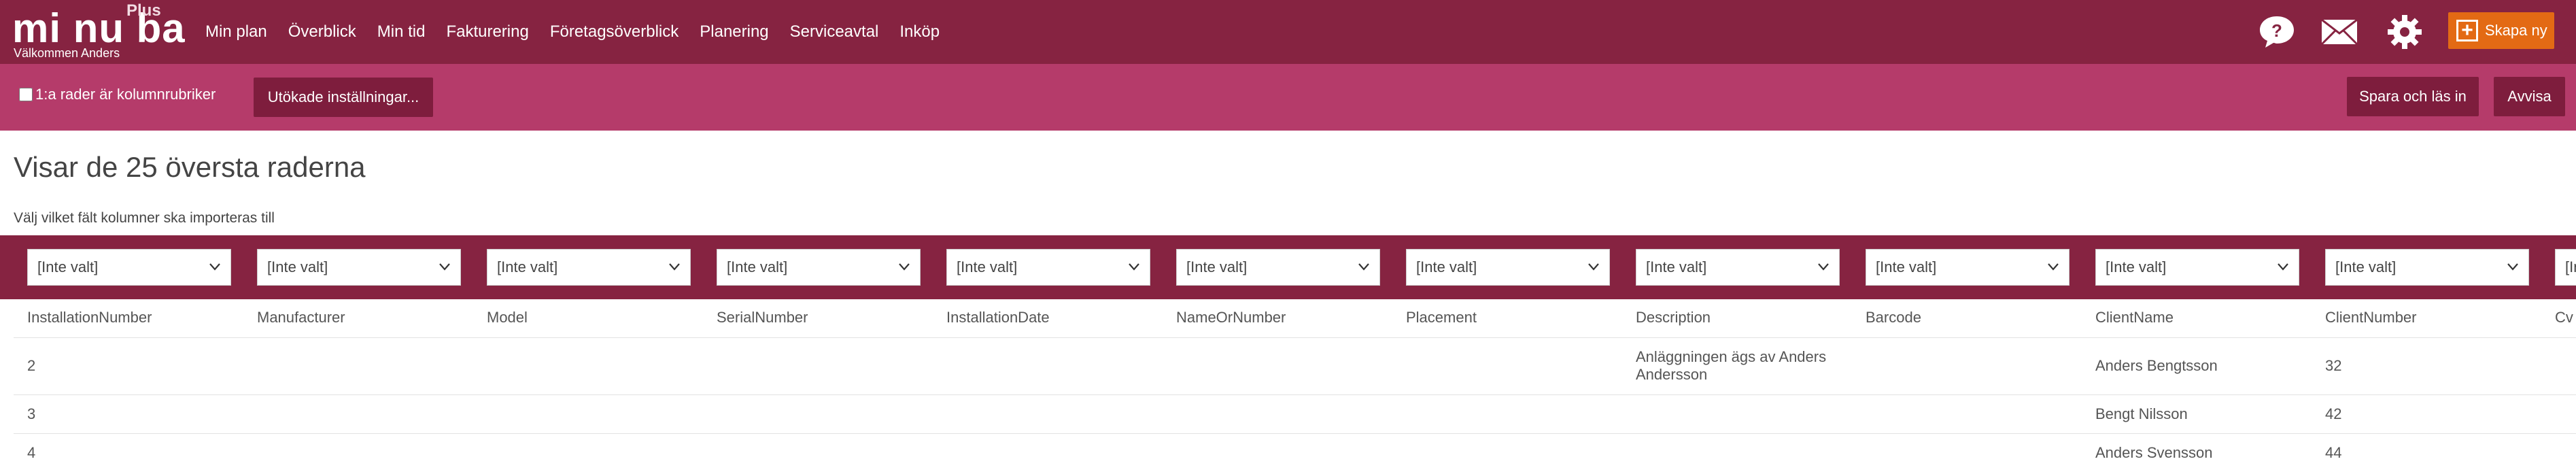  Describe the element at coordinates (614, 32) in the screenshot. I see `nav-item-foretagsoverblick: Företagsöverblick` at that location.